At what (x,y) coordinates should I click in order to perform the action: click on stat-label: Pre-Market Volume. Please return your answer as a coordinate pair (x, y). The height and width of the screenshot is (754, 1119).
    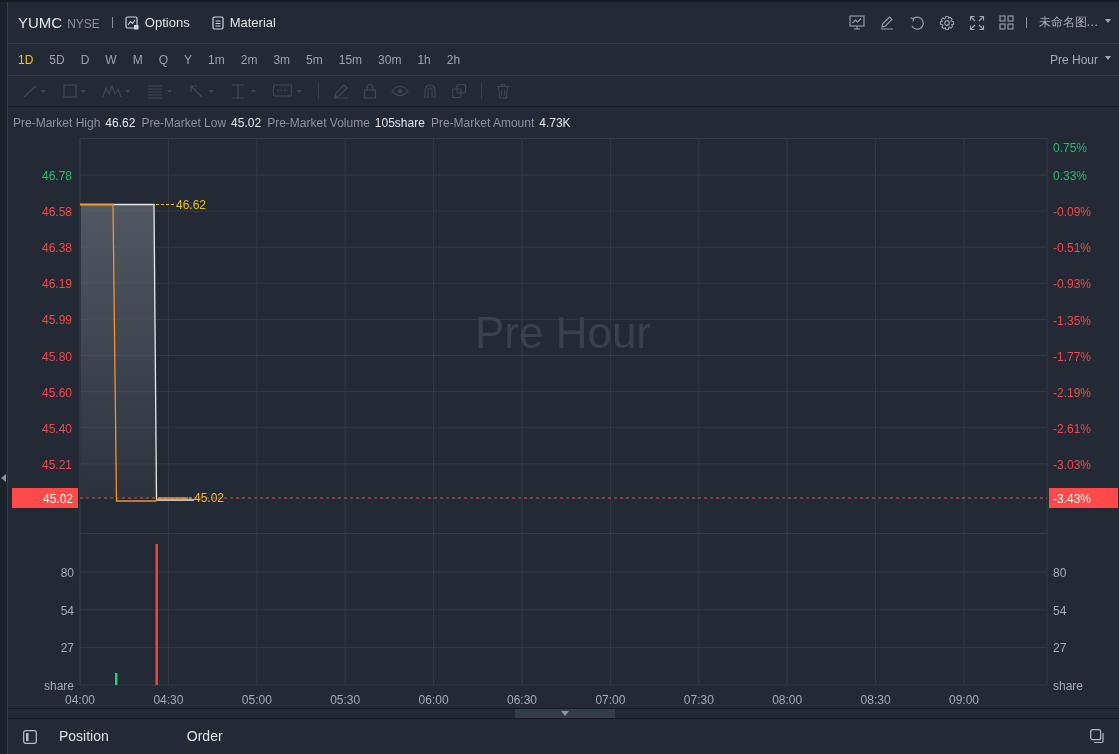
    Looking at the image, I should click on (318, 122).